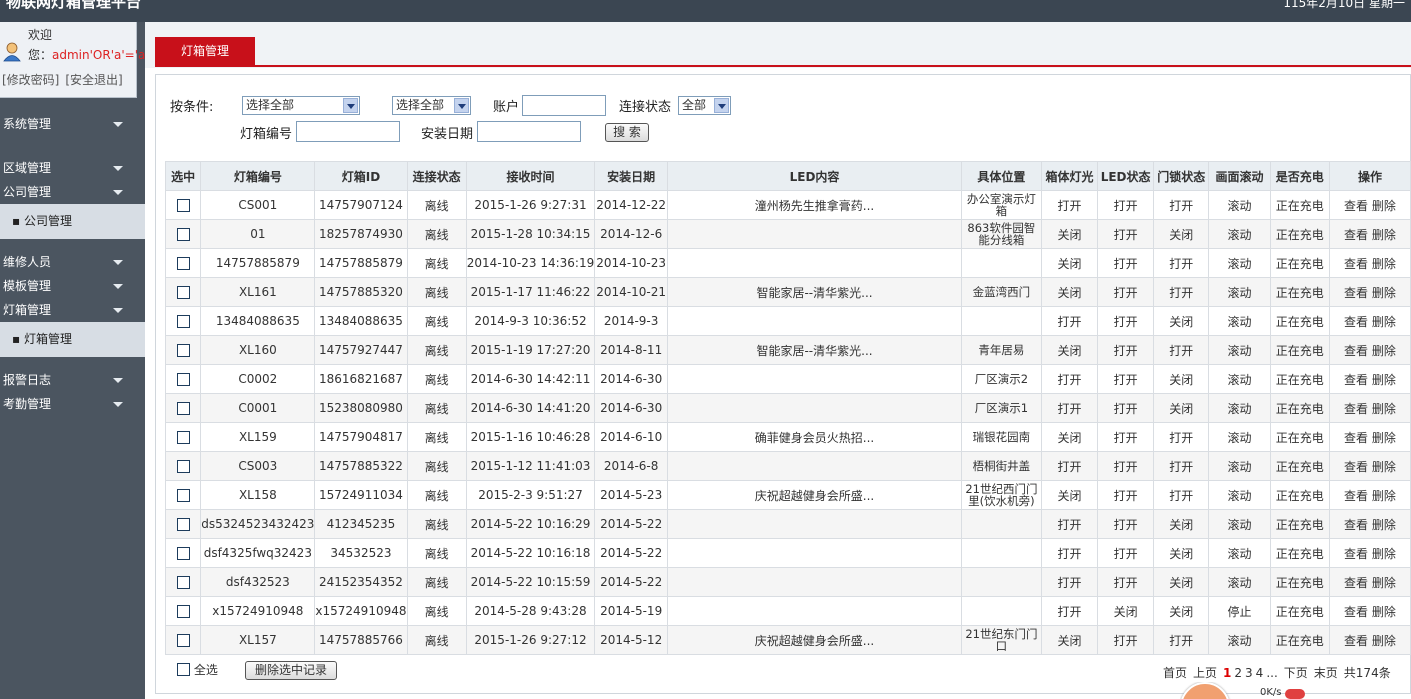  Describe the element at coordinates (631, 234) in the screenshot. I see `table-cell: 2014-12-6` at that location.